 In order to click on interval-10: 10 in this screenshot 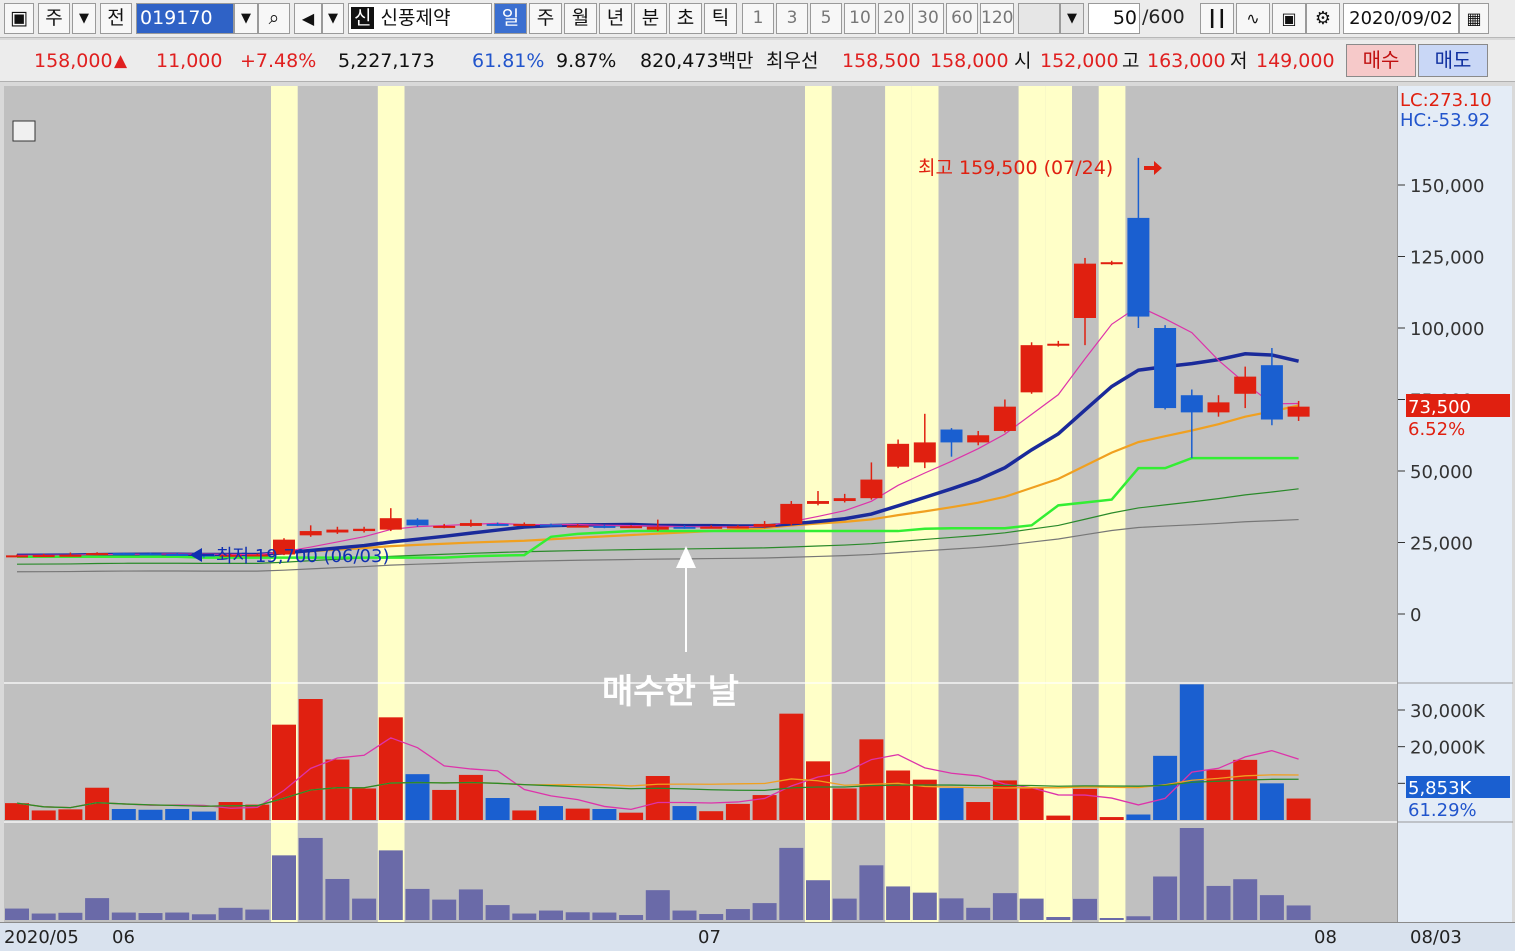, I will do `click(860, 18)`.